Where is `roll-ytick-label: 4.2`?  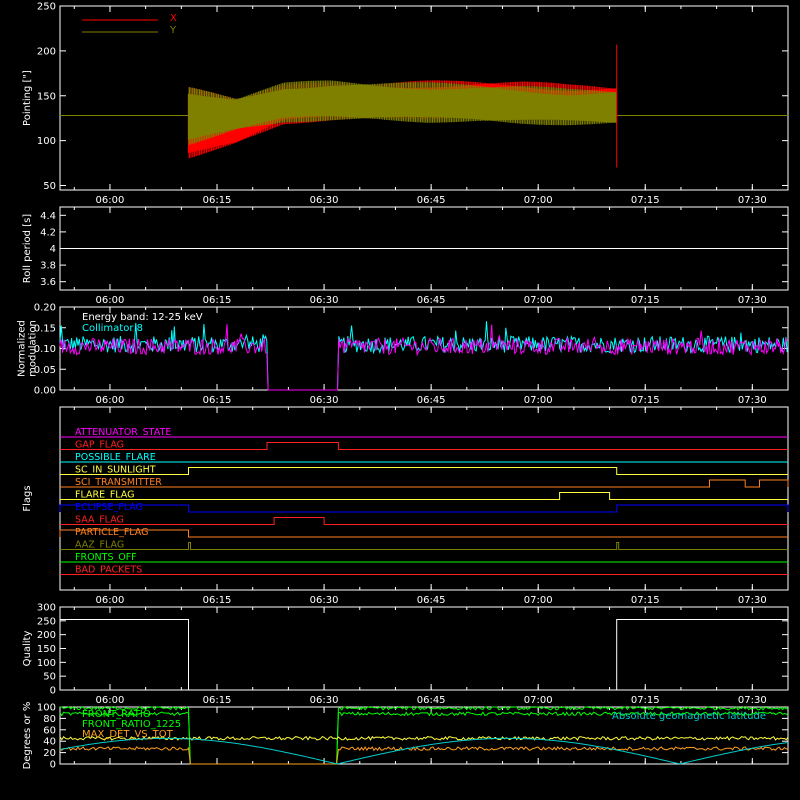
roll-ytick-label: 4.2 is located at coordinates (48, 232).